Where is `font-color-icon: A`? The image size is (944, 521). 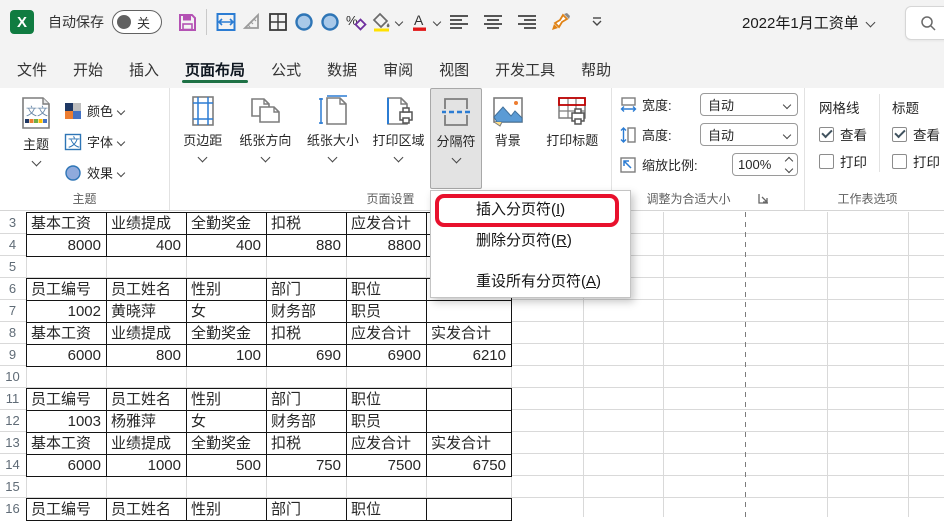 font-color-icon: A is located at coordinates (420, 22).